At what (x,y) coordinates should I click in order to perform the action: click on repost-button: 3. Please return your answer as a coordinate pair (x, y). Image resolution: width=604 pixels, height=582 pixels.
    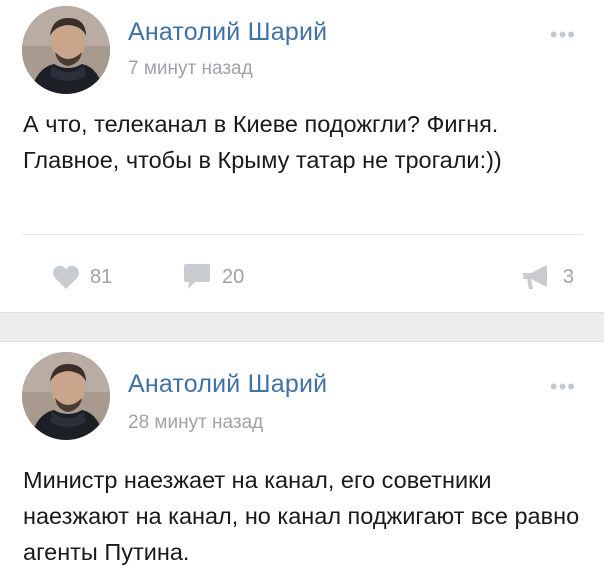
    Looking at the image, I should click on (547, 277).